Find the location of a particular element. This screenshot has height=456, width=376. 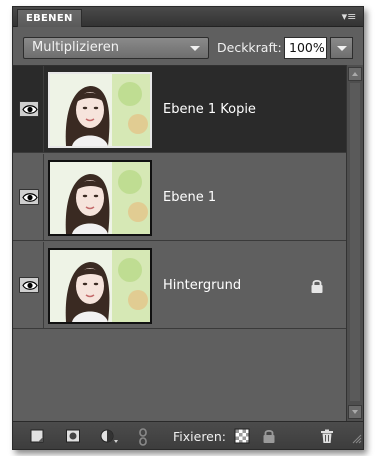

tab-ebenen: EBENEN is located at coordinates (49, 18).